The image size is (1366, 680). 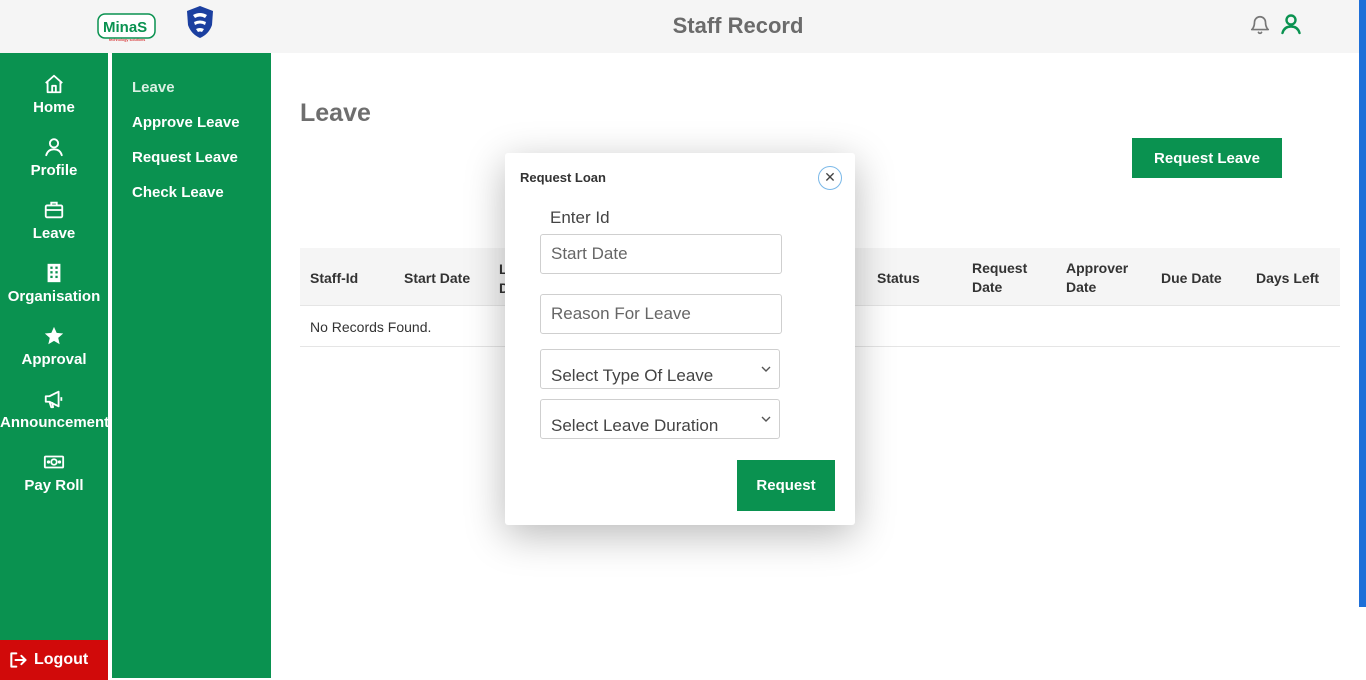 What do you see at coordinates (898, 278) in the screenshot?
I see `column-header-status: Status` at bounding box center [898, 278].